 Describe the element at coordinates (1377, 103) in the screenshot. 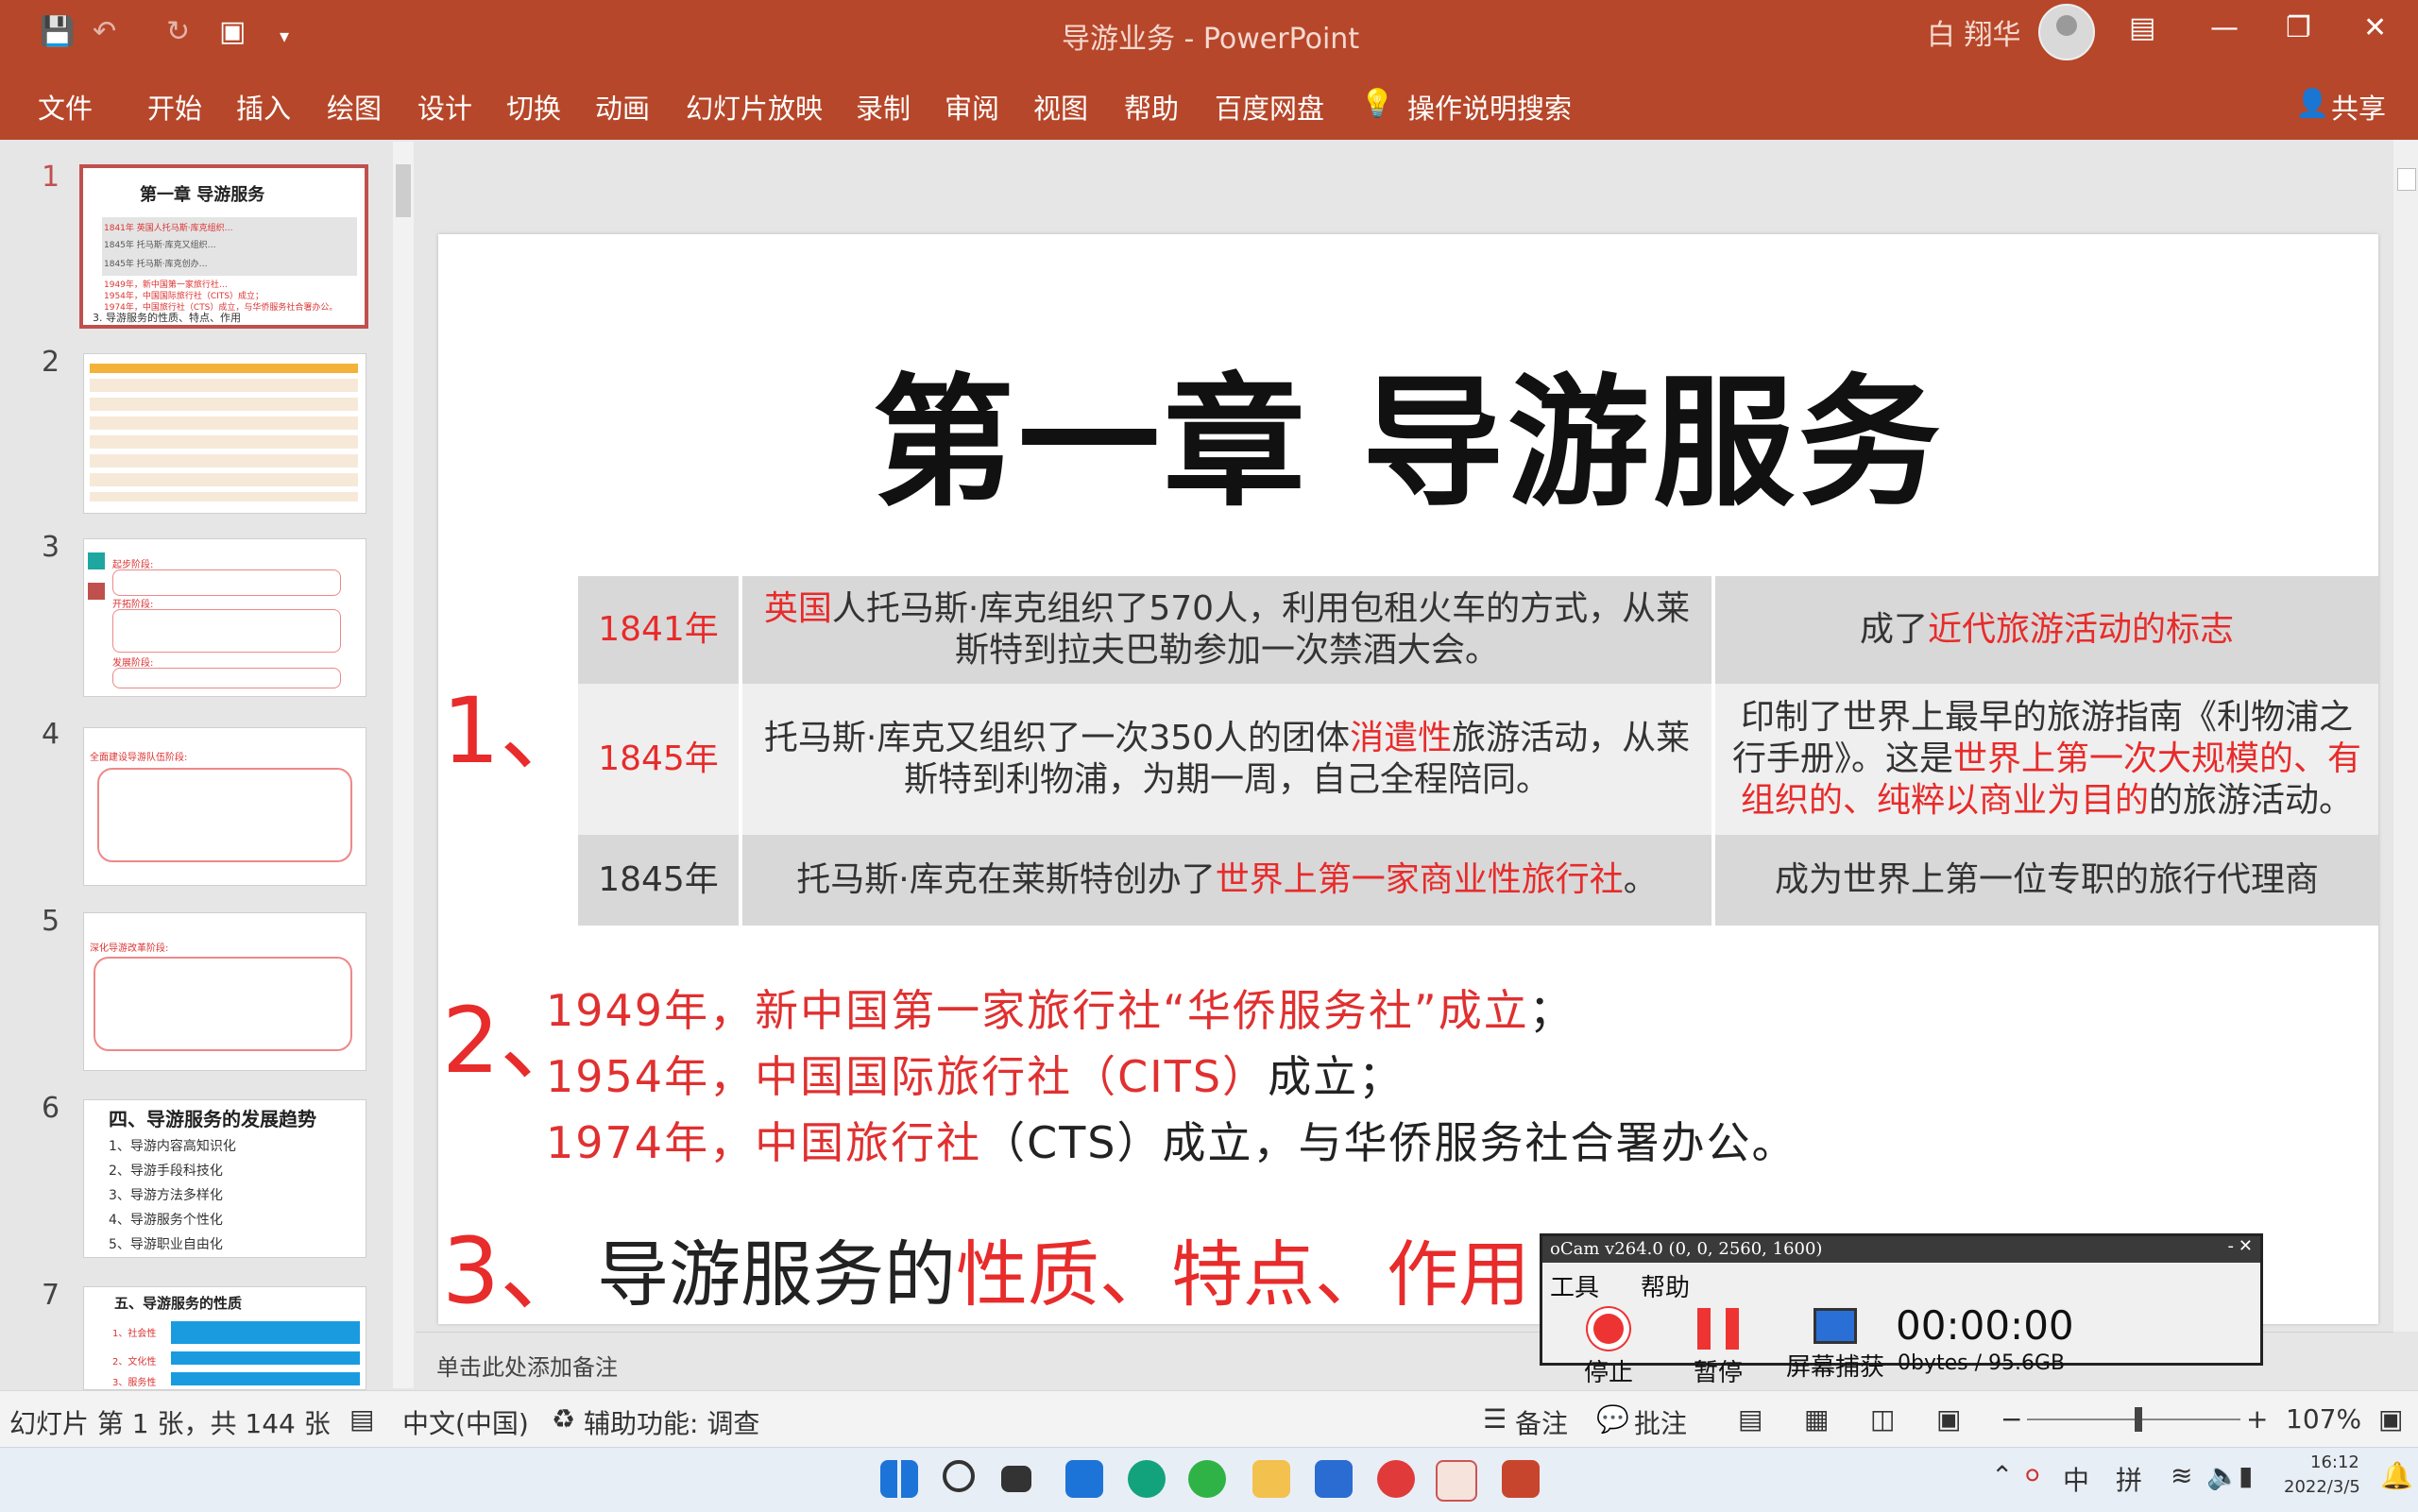

I see `lightbulb-icon: 💡` at that location.